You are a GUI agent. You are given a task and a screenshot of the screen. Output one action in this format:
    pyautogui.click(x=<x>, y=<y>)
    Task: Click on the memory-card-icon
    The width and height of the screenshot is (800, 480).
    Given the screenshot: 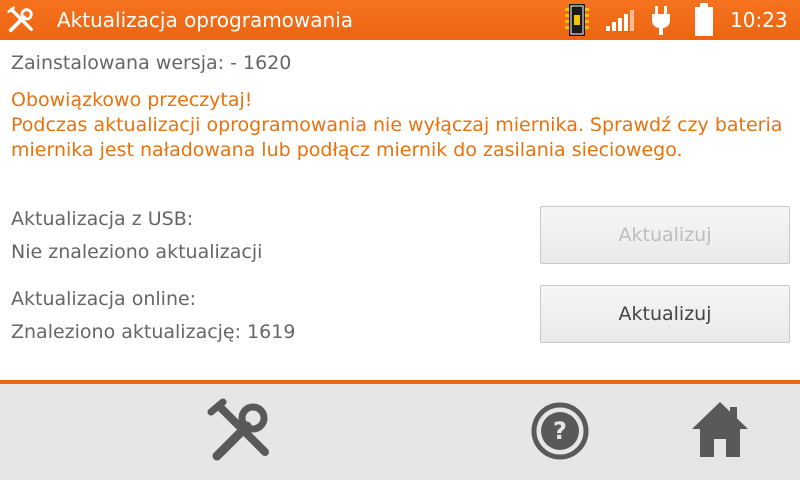 What is the action you would take?
    pyautogui.click(x=577, y=20)
    